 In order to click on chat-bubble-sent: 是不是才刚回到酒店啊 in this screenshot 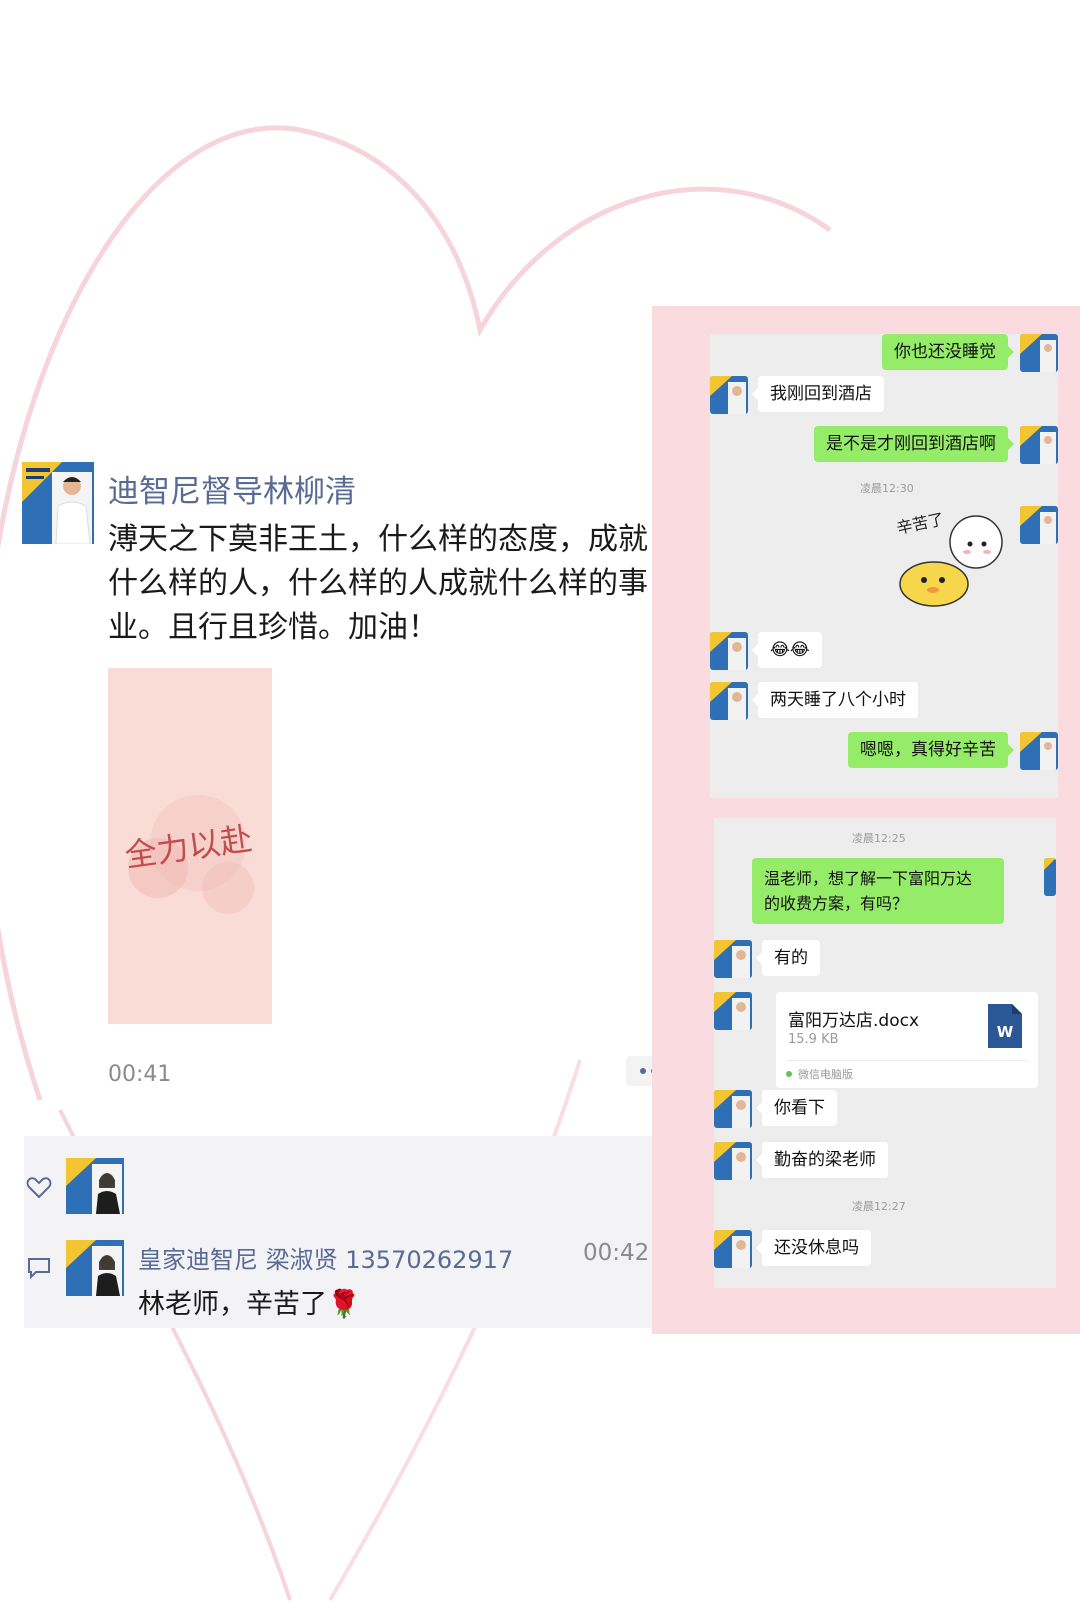, I will do `click(914, 444)`.